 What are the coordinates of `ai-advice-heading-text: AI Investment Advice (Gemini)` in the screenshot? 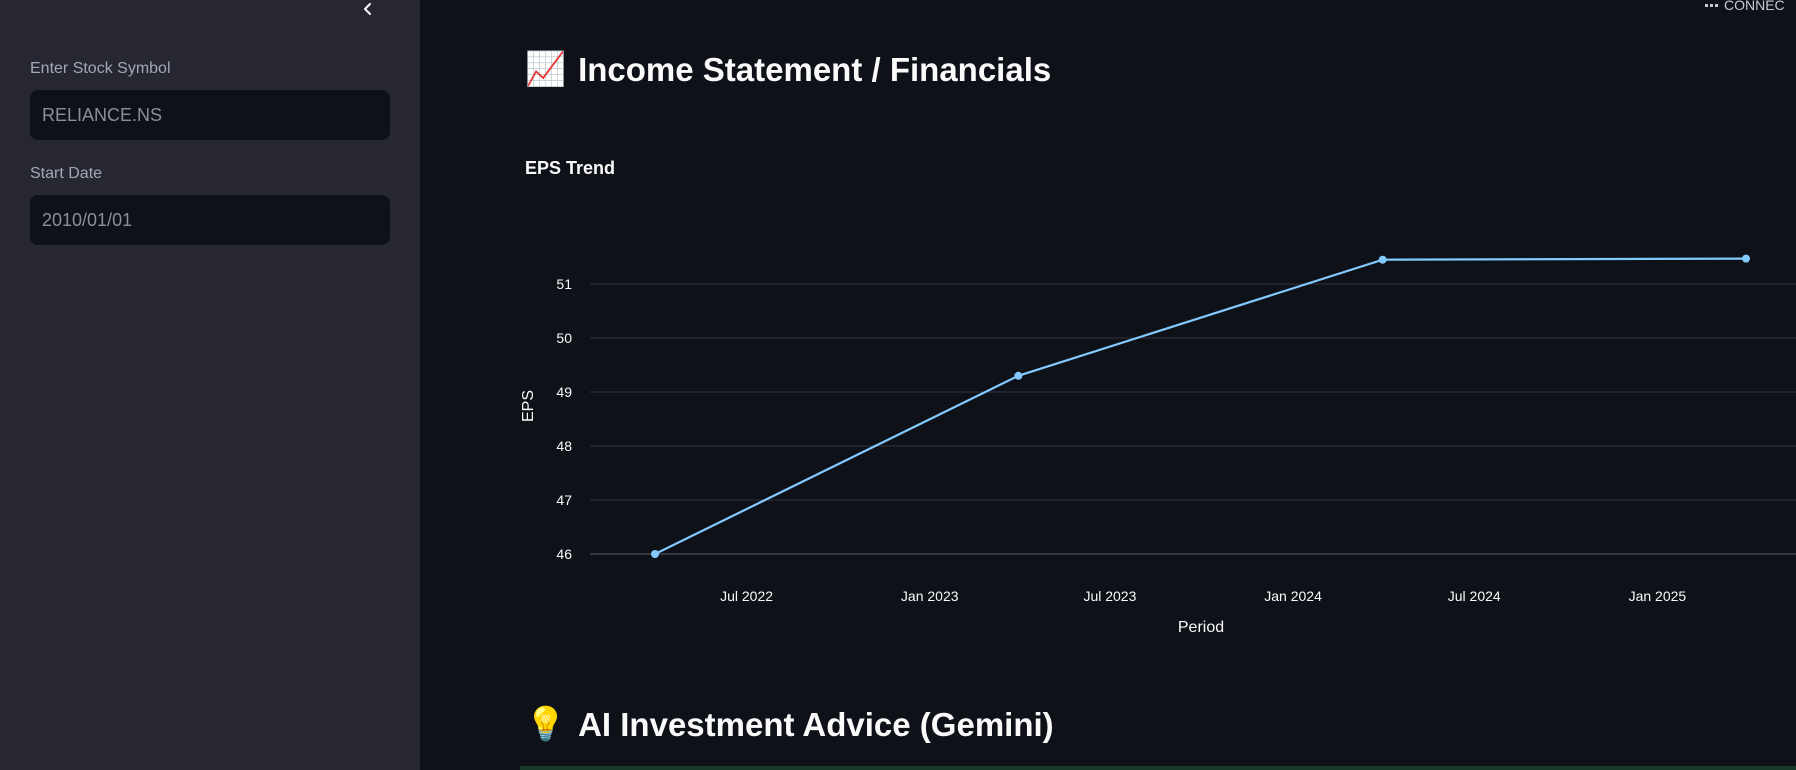 It's located at (816, 724).